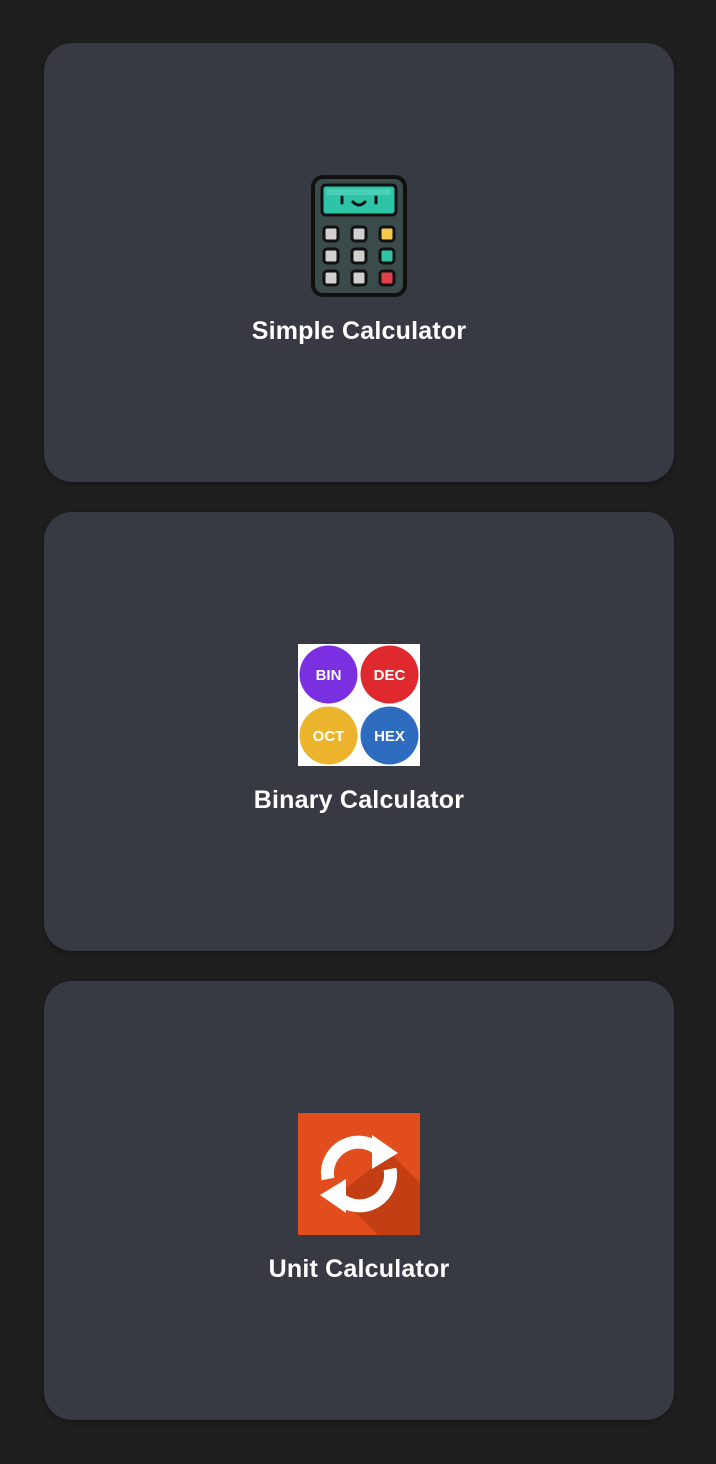 The height and width of the screenshot is (1464, 716). I want to click on calculator-icon, so click(359, 236).